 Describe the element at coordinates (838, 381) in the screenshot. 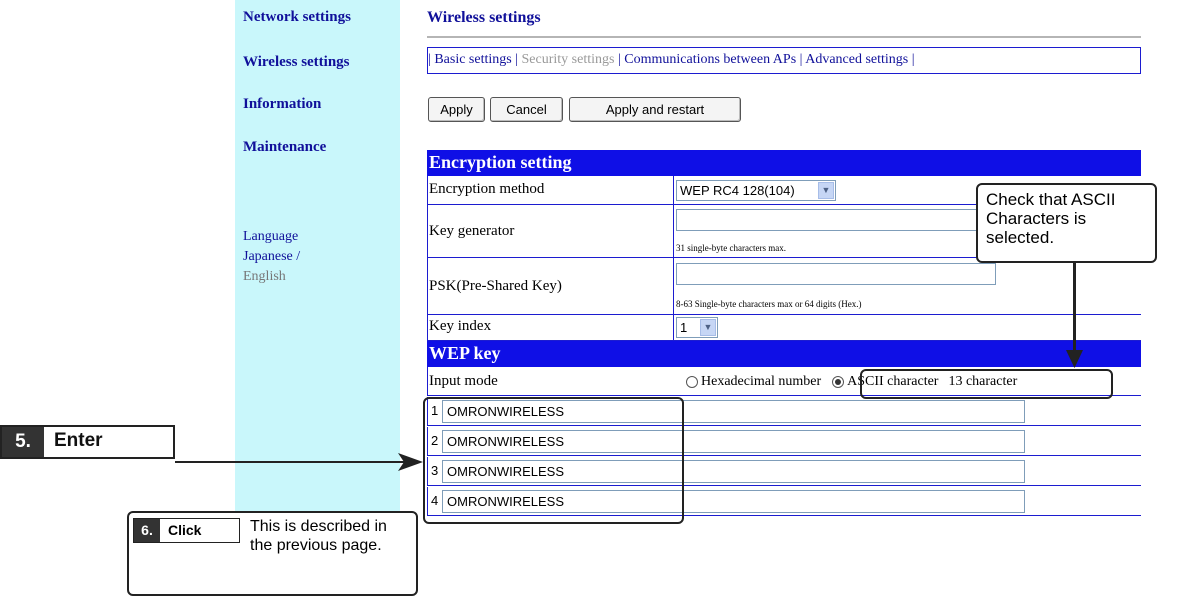

I see `radio-selected-icon` at that location.